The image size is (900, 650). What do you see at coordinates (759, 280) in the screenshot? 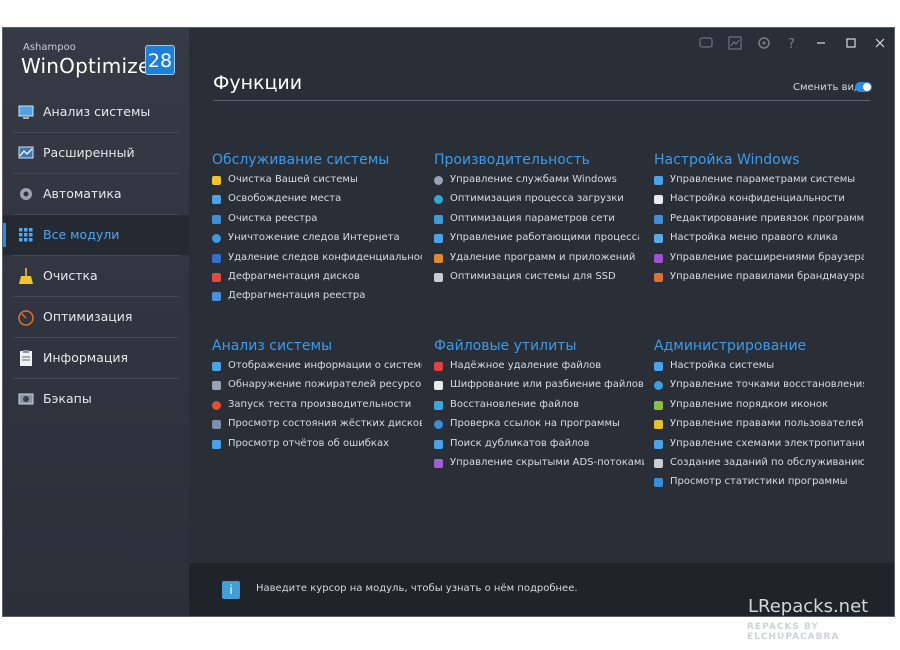
I see `module-item: Управление правилами брандмауэра` at bounding box center [759, 280].